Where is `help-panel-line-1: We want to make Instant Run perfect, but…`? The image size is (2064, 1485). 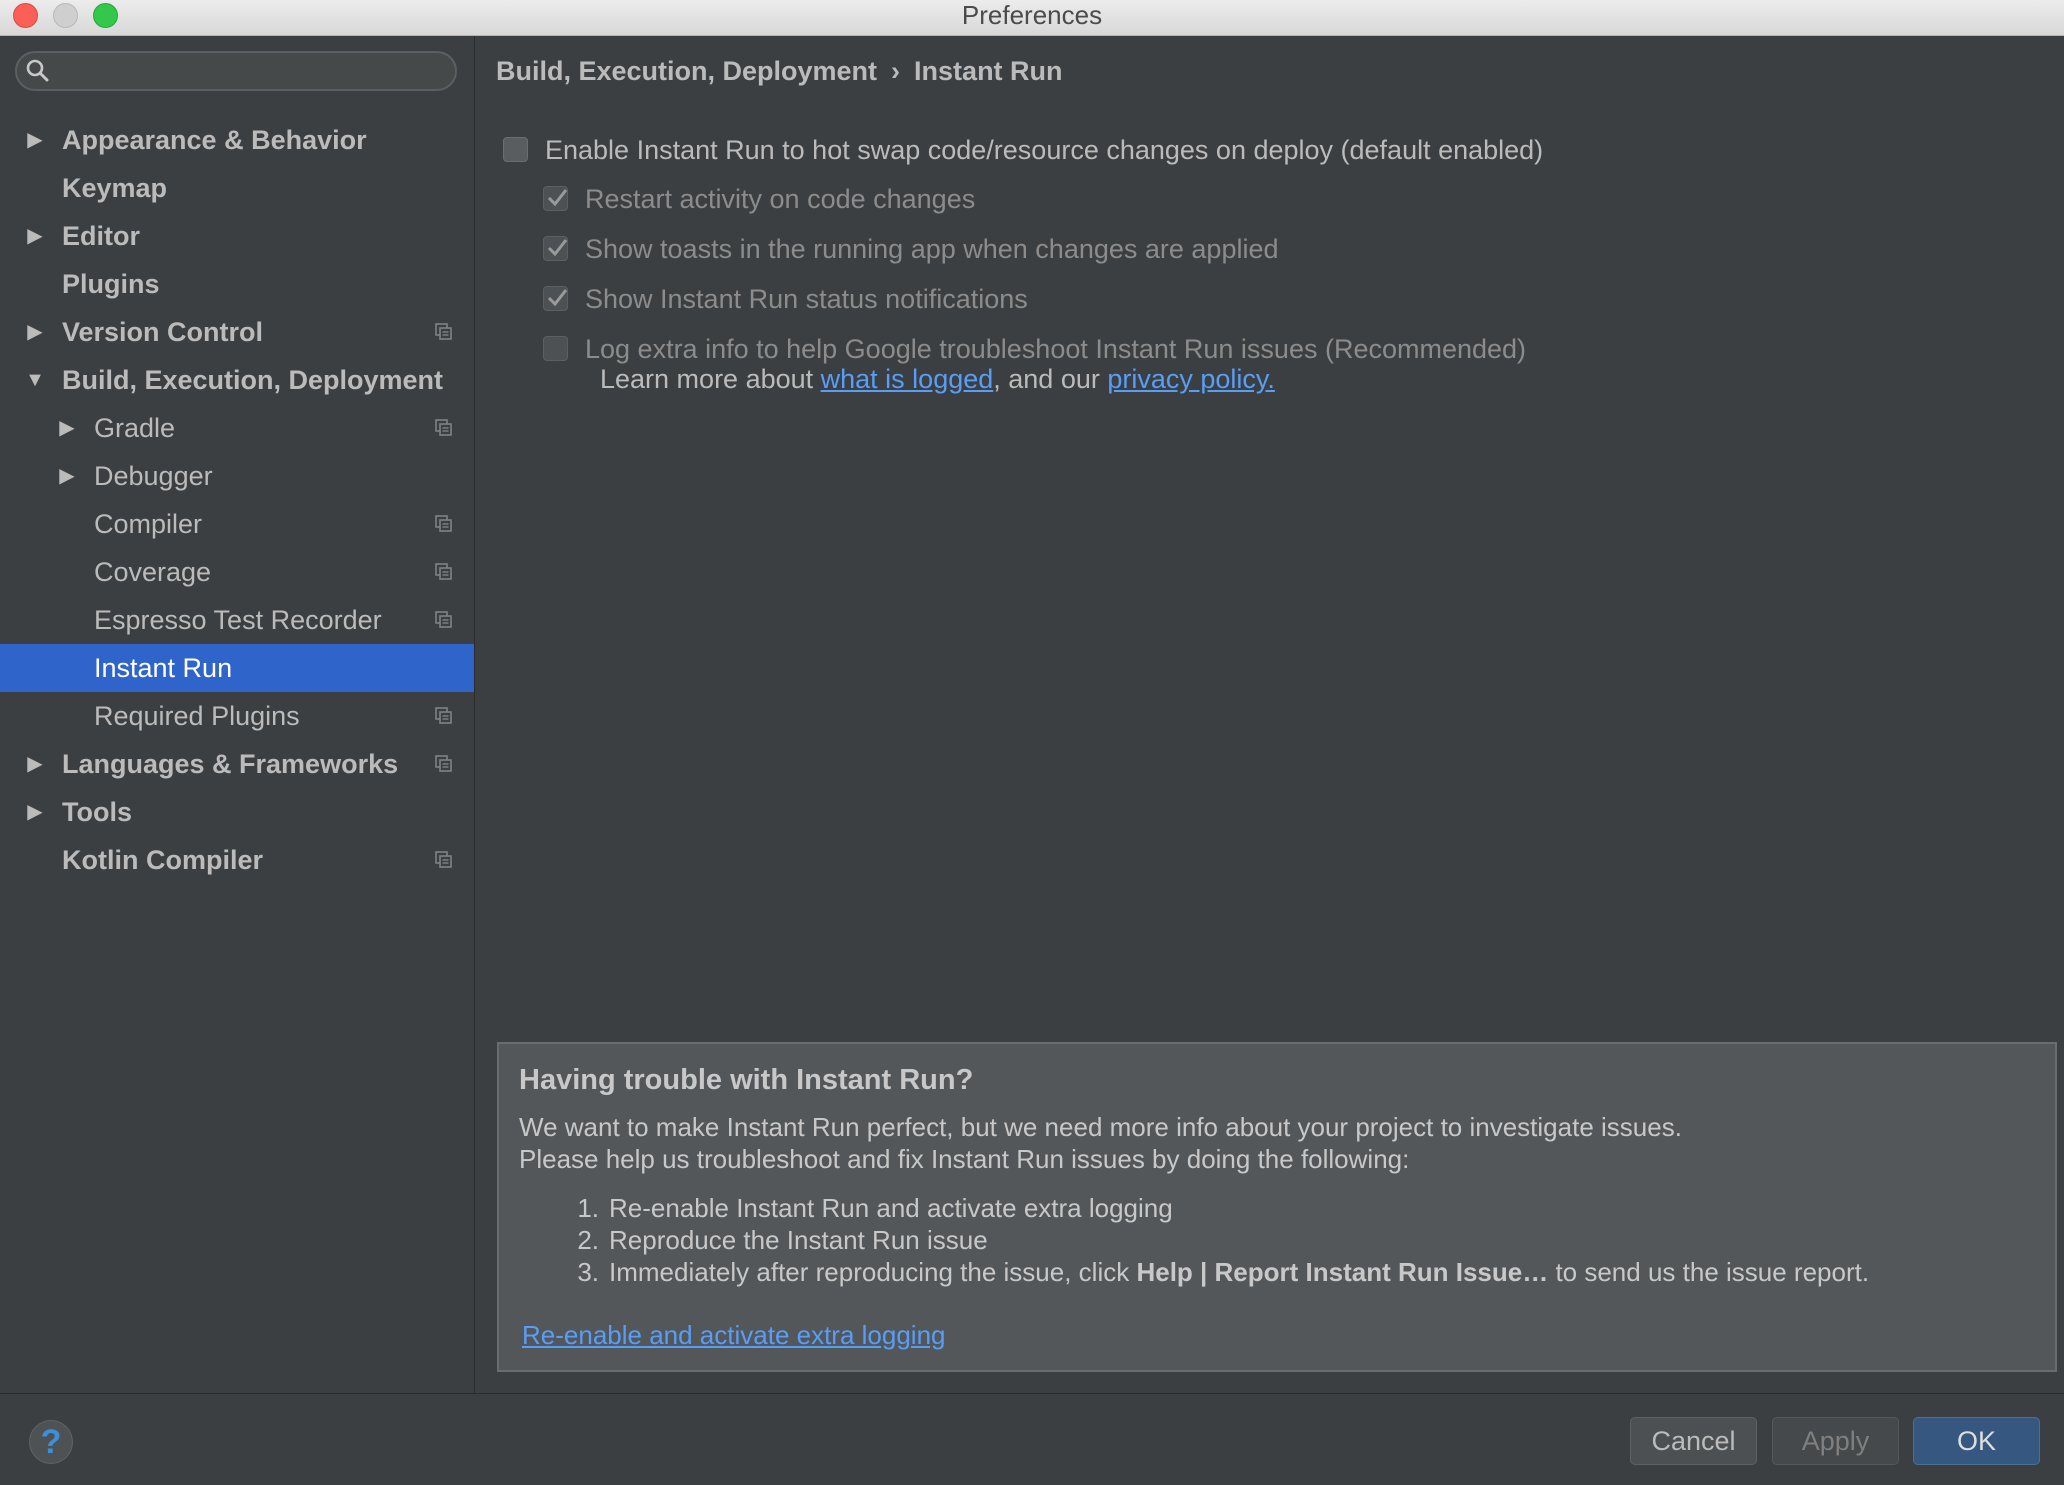
help-panel-line-1: We want to make Instant Run perfect, but… is located at coordinates (1100, 1127).